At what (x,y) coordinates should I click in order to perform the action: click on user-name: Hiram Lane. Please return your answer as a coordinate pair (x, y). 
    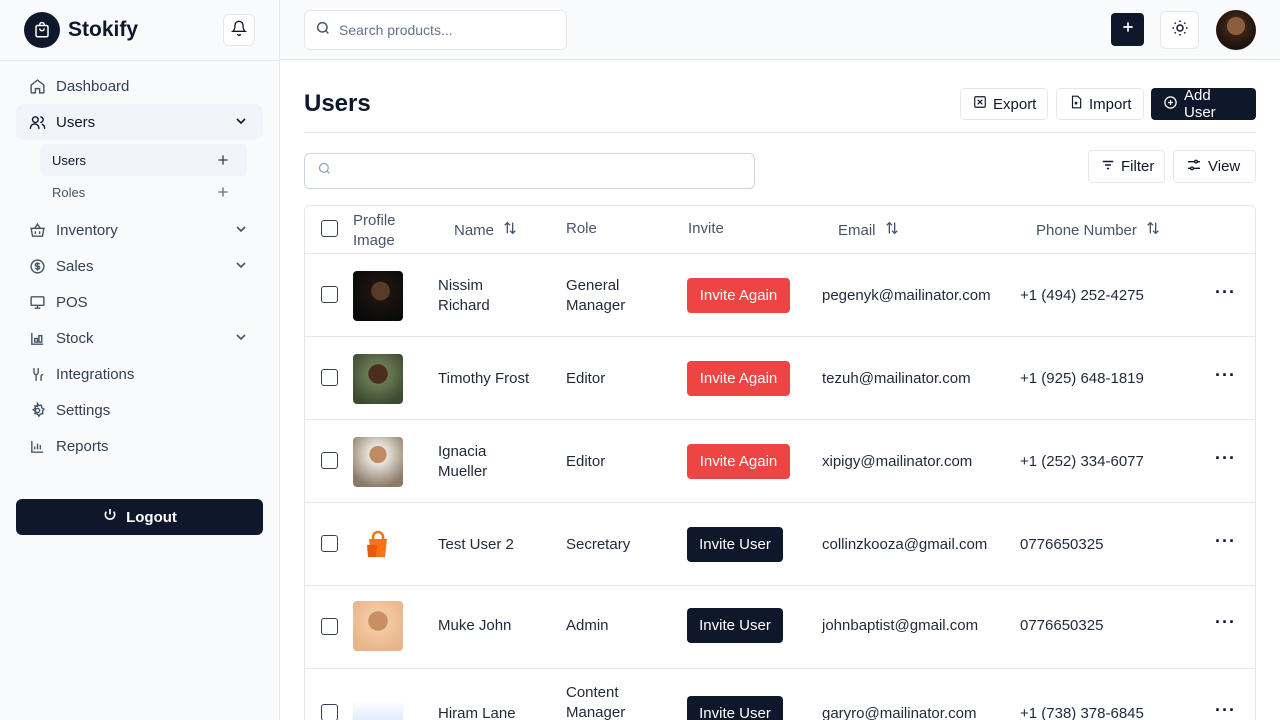
    Looking at the image, I should click on (477, 712).